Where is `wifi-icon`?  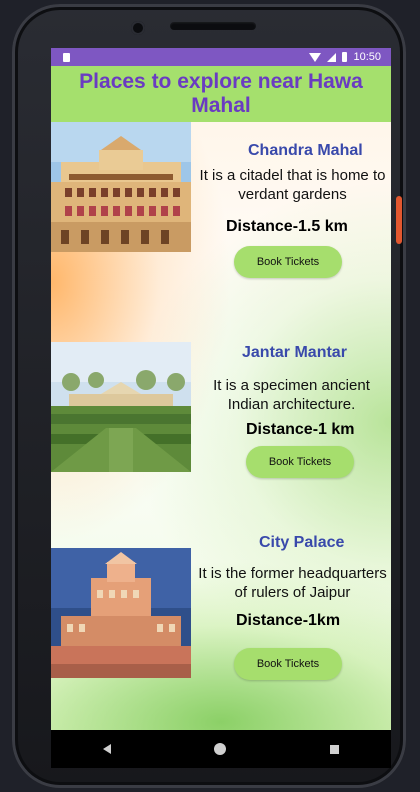 wifi-icon is located at coordinates (315, 57).